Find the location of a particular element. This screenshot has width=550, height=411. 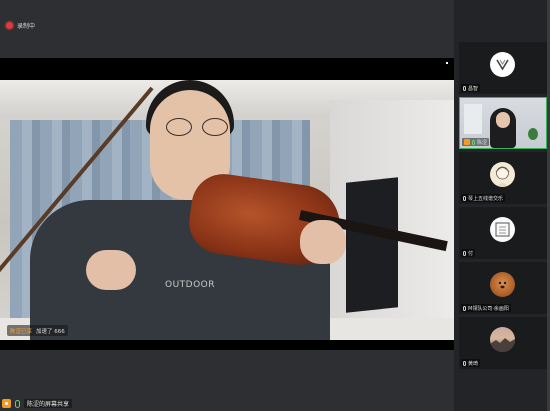

participant-name: 黄琦 is located at coordinates (473, 363).